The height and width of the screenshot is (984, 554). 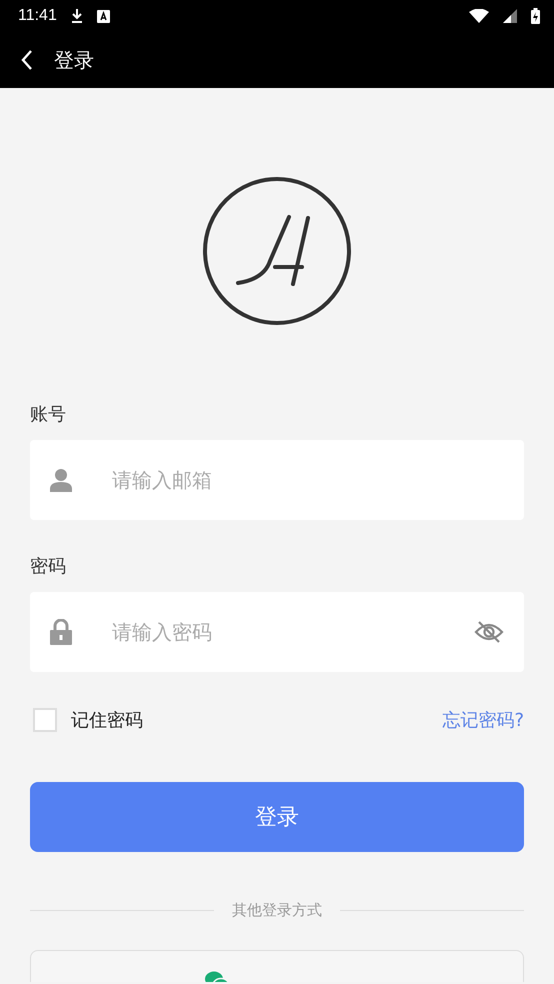 I want to click on remember-checkbox, so click(x=45, y=720).